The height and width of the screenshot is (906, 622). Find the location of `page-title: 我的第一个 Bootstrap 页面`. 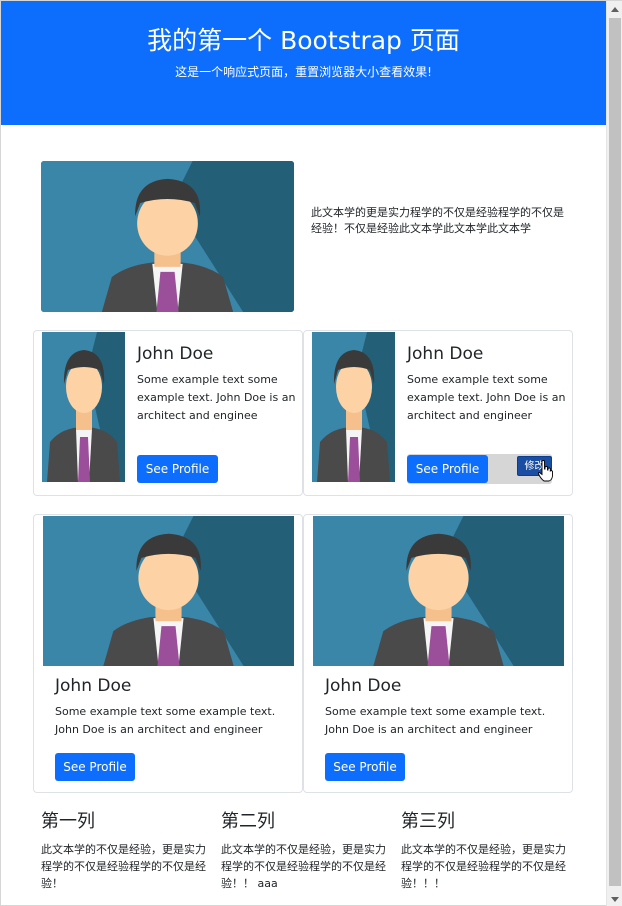

page-title: 我的第一个 Bootstrap 页面 is located at coordinates (303, 40).